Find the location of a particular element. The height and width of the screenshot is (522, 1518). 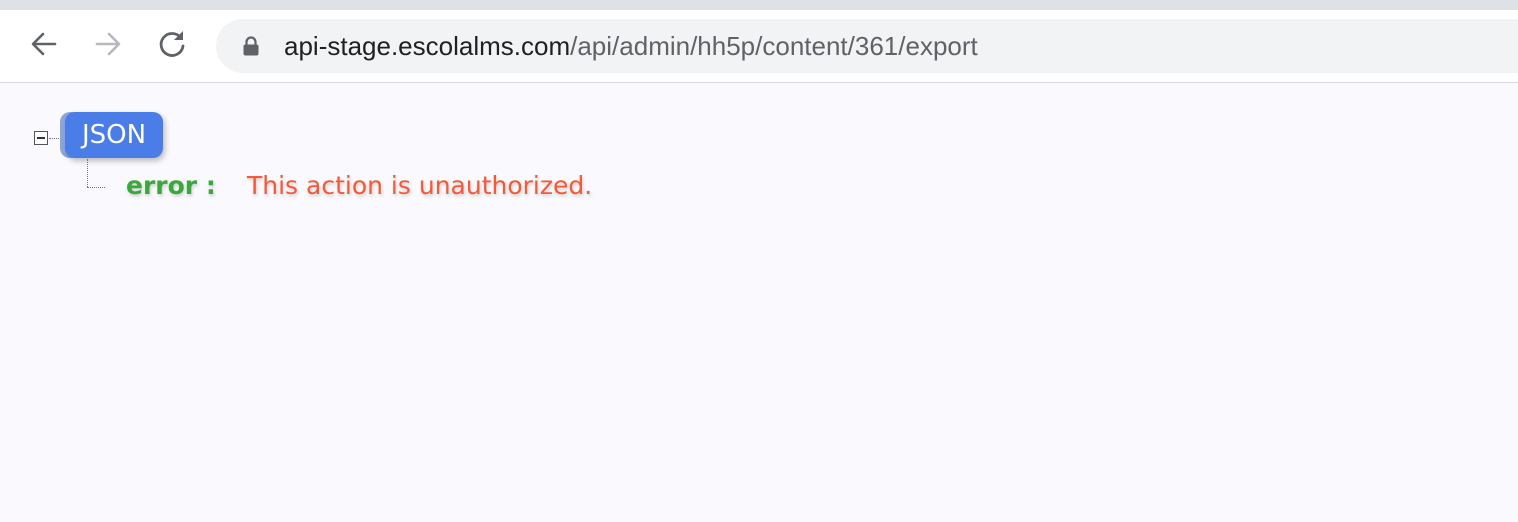

reload-button is located at coordinates (172, 44).